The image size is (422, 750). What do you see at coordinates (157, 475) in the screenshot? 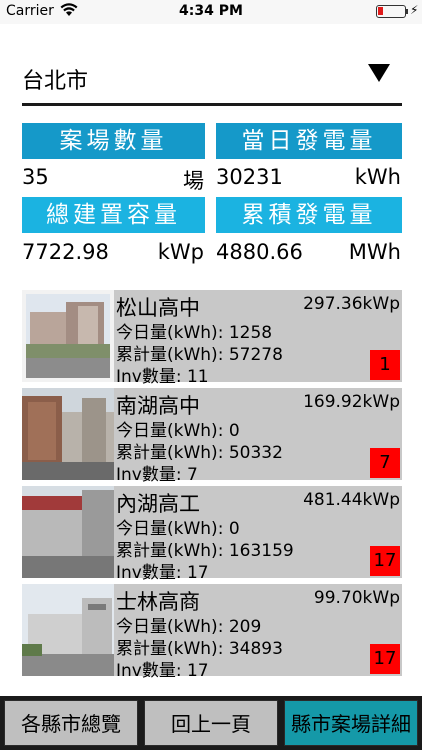
I see `site-inv: Inv數量: 7` at bounding box center [157, 475].